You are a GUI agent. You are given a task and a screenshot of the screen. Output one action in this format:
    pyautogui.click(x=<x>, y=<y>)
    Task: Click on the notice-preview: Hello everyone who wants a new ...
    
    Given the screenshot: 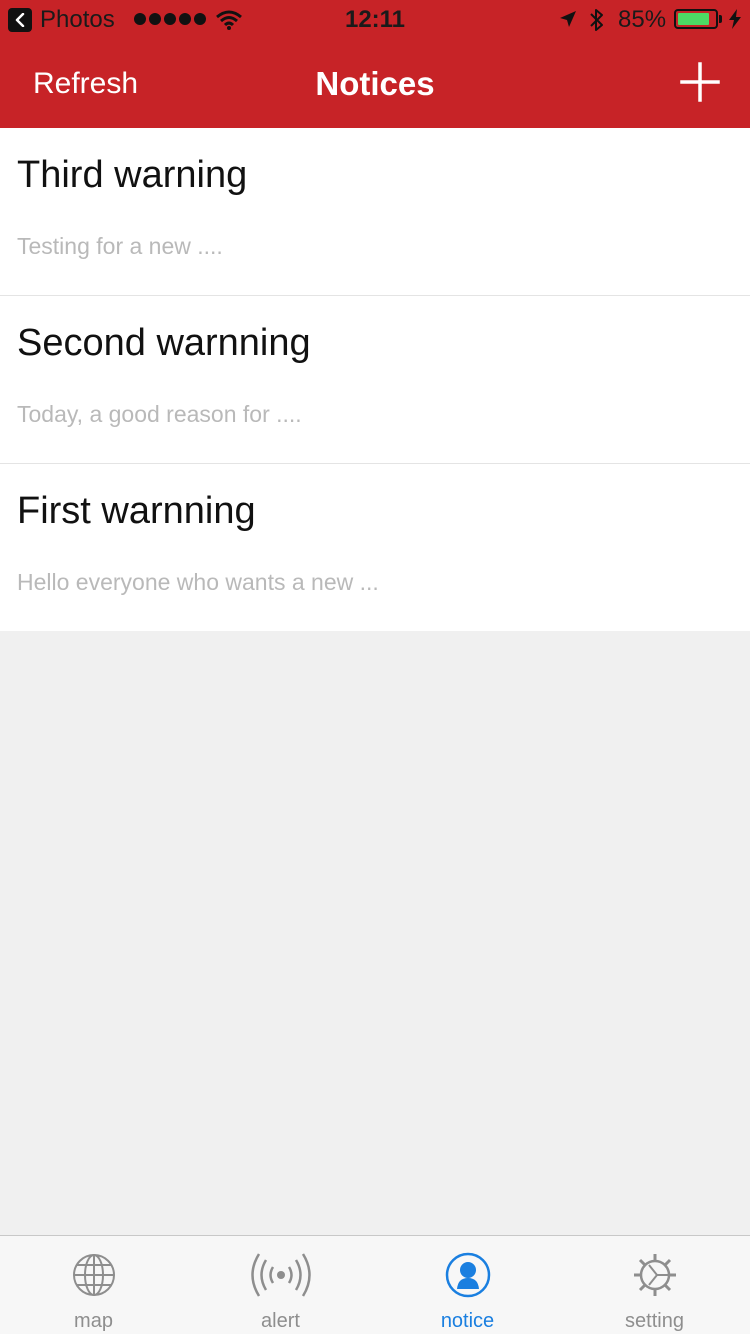 What is the action you would take?
    pyautogui.click(x=198, y=582)
    